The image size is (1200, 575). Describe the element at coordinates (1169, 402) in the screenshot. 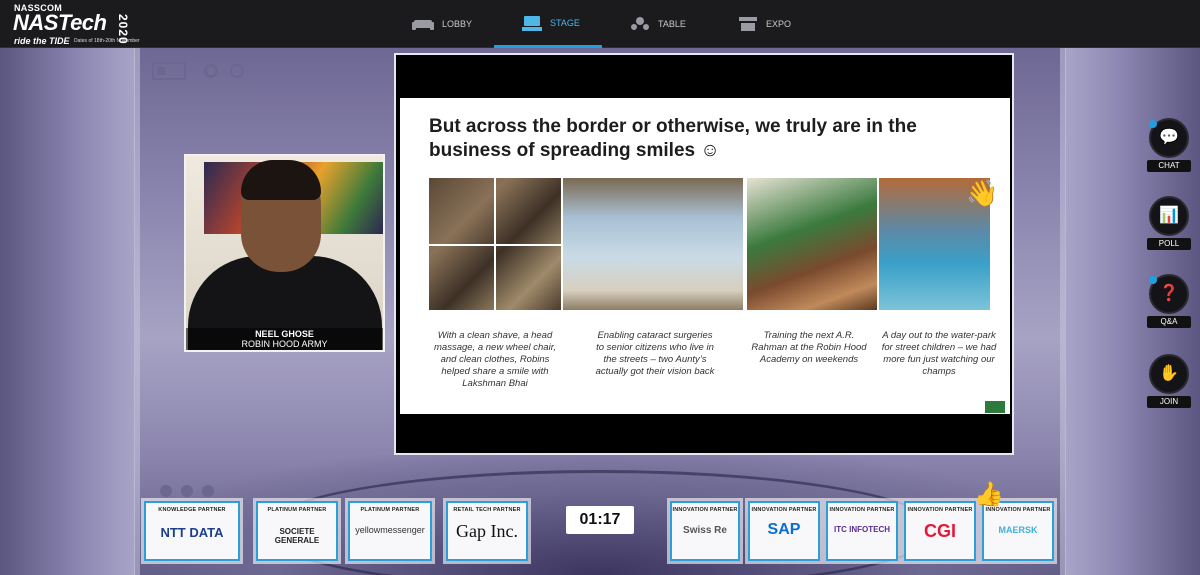

I see `join-label: JOIN` at that location.